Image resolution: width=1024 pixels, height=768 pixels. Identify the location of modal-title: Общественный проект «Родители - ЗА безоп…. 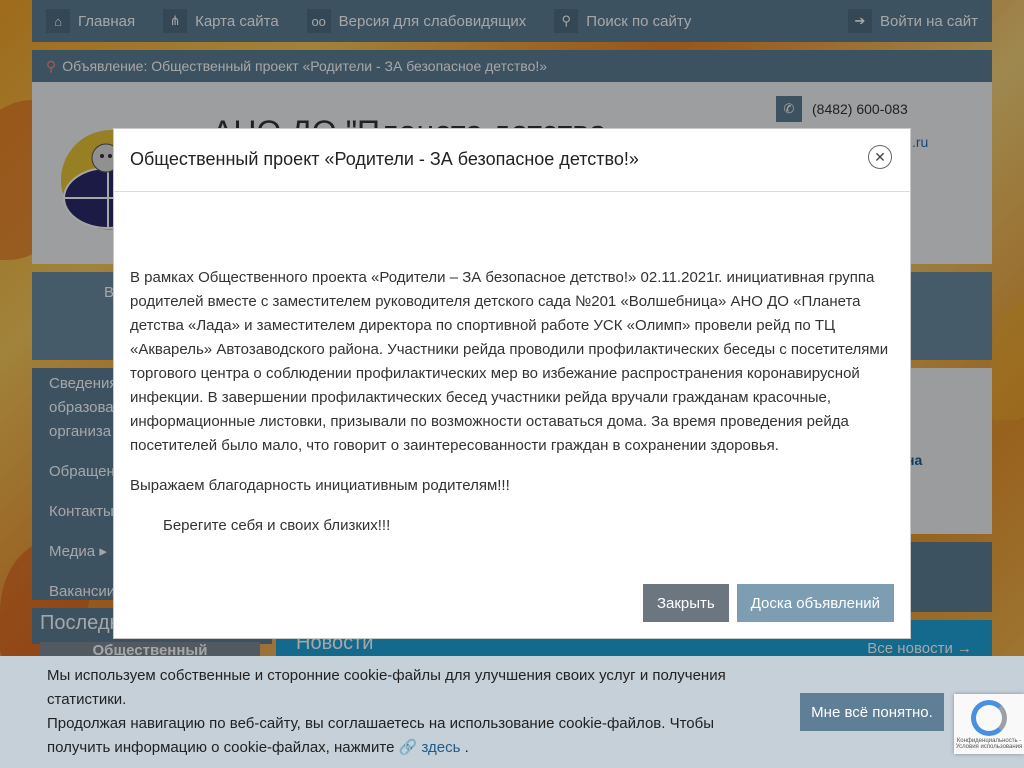
(384, 159).